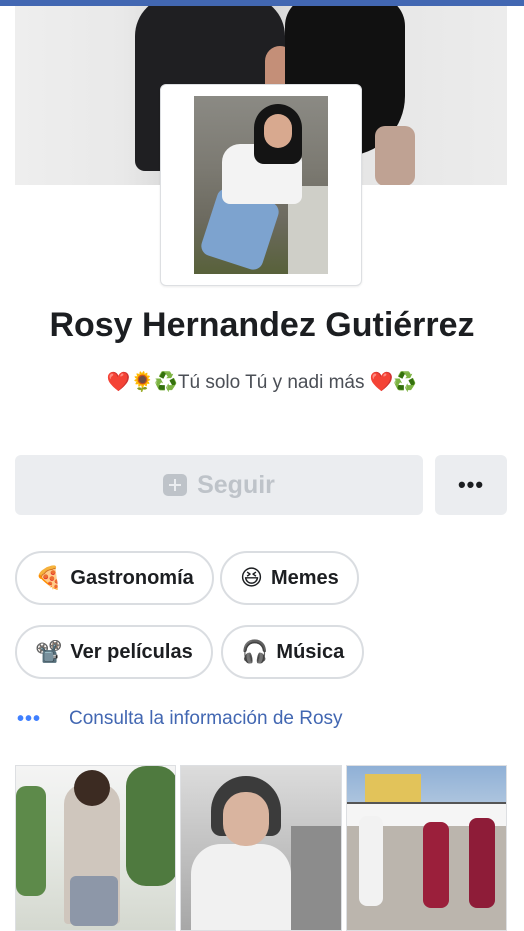  I want to click on interest-memes: 😆 Memes, so click(289, 578).